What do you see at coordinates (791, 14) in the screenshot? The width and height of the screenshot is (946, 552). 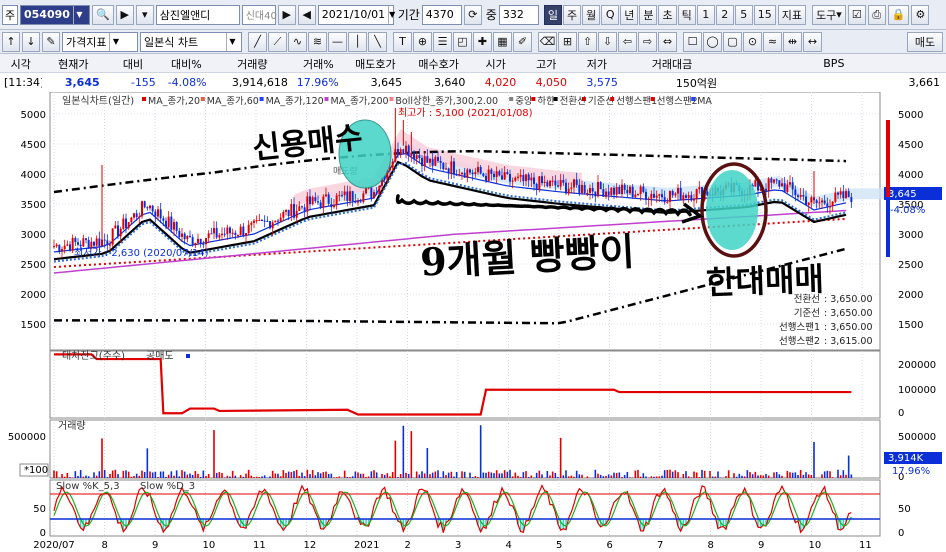 I see `indicator-button: 지표` at bounding box center [791, 14].